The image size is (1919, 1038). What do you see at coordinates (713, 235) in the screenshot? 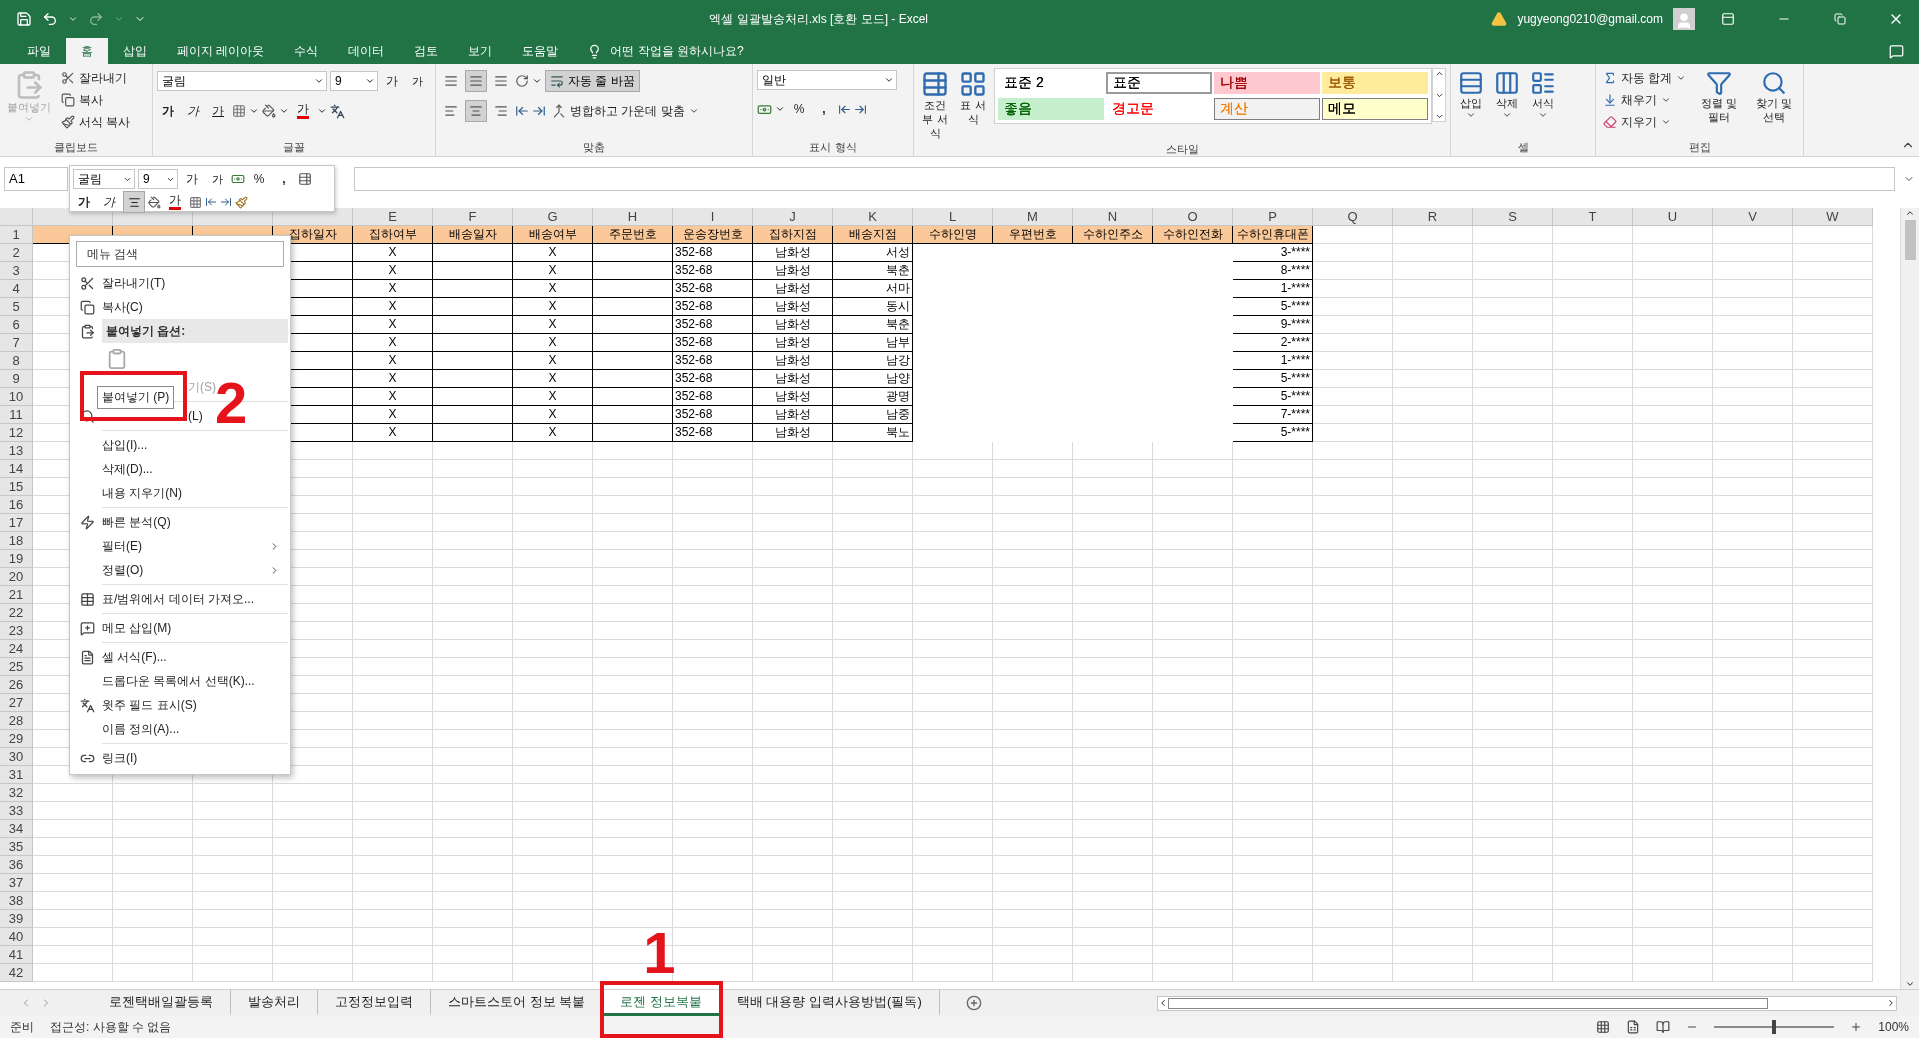
I see `column-title: 운송장번호` at bounding box center [713, 235].